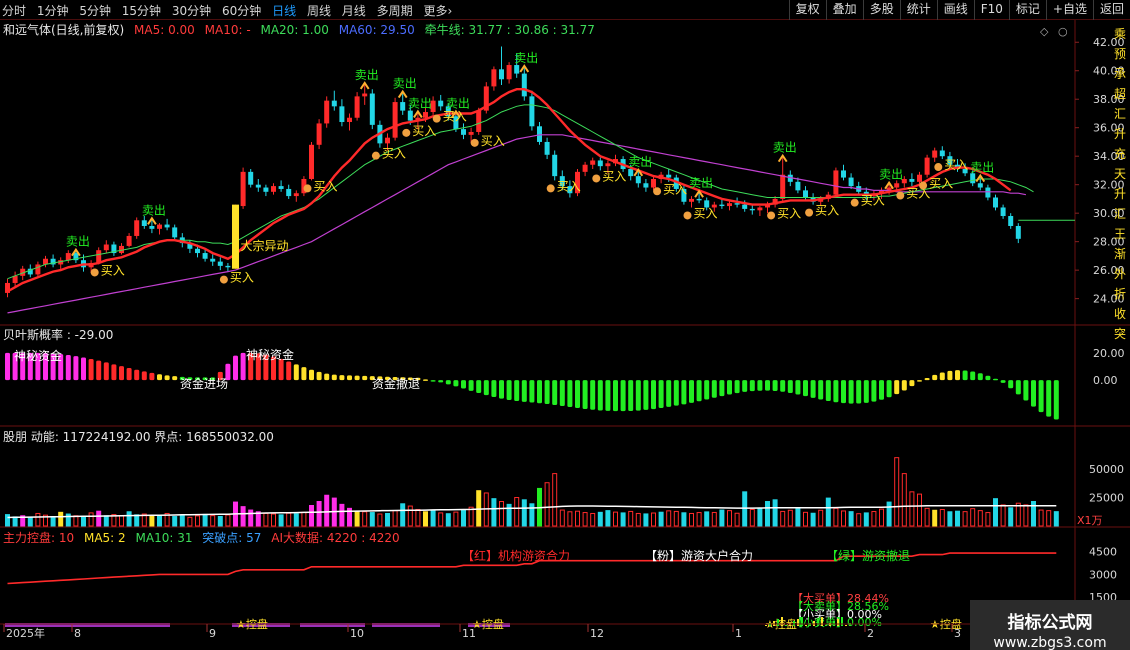 The height and width of the screenshot is (650, 1130). I want to click on right-label: 汇, so click(1120, 214).